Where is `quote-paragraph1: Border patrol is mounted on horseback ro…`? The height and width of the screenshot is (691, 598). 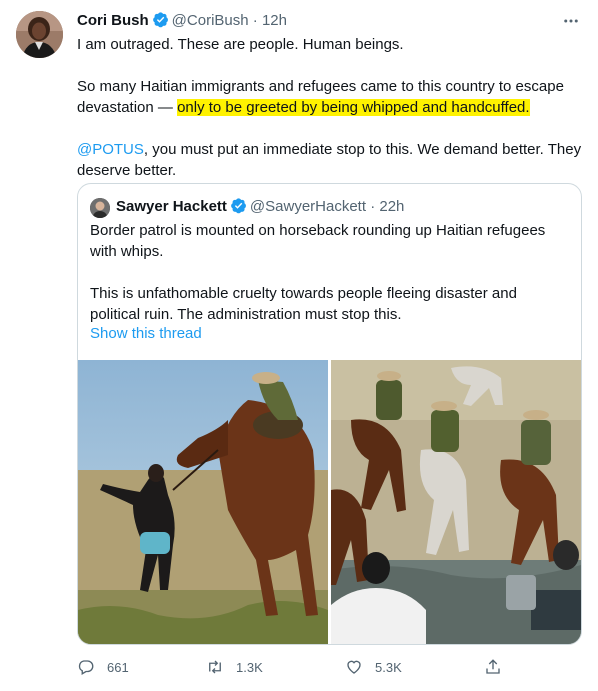
quote-paragraph1: Border patrol is mounted on horseback ro… is located at coordinates (318, 241).